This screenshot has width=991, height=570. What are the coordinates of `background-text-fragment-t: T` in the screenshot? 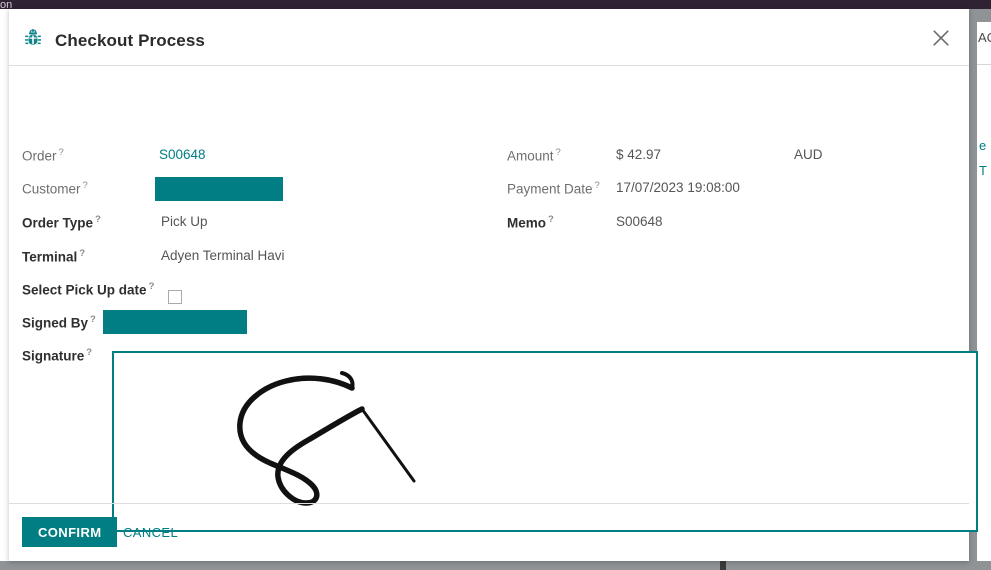 It's located at (983, 170).